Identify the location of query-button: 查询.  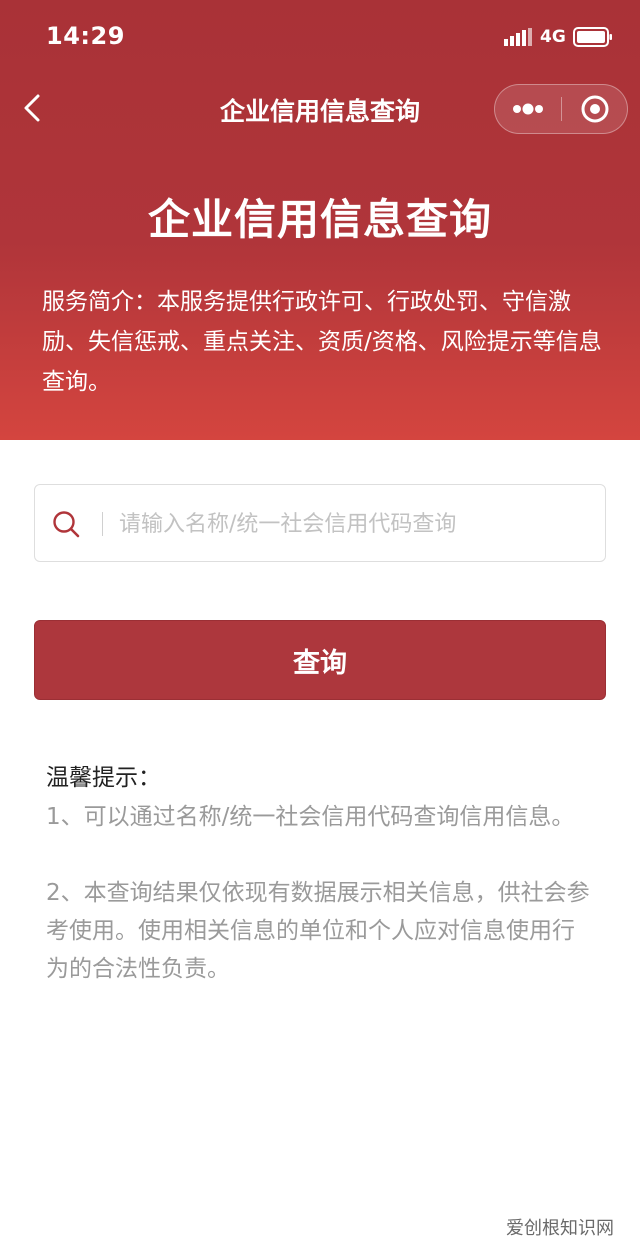
(320, 660).